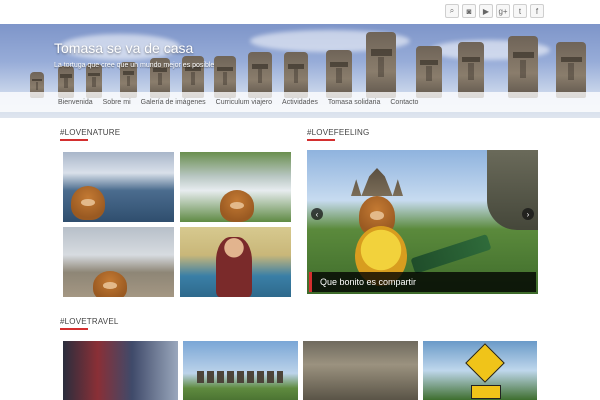 The image size is (600, 400). Describe the element at coordinates (494, 11) in the screenshot. I see `social-links: ⌕ ◙ ▶ g+ t f` at that location.